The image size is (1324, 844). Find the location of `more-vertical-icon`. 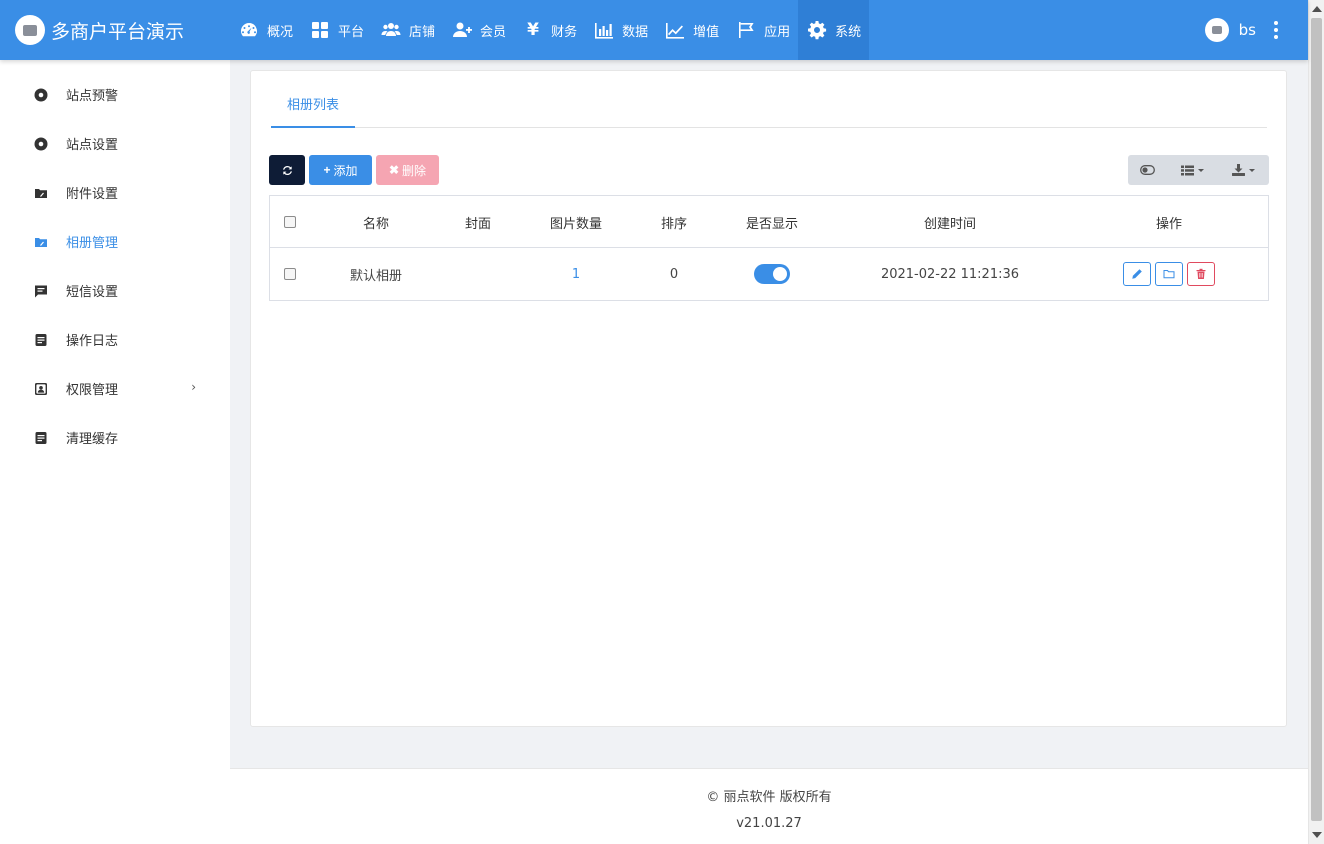

more-vertical-icon is located at coordinates (1276, 30).